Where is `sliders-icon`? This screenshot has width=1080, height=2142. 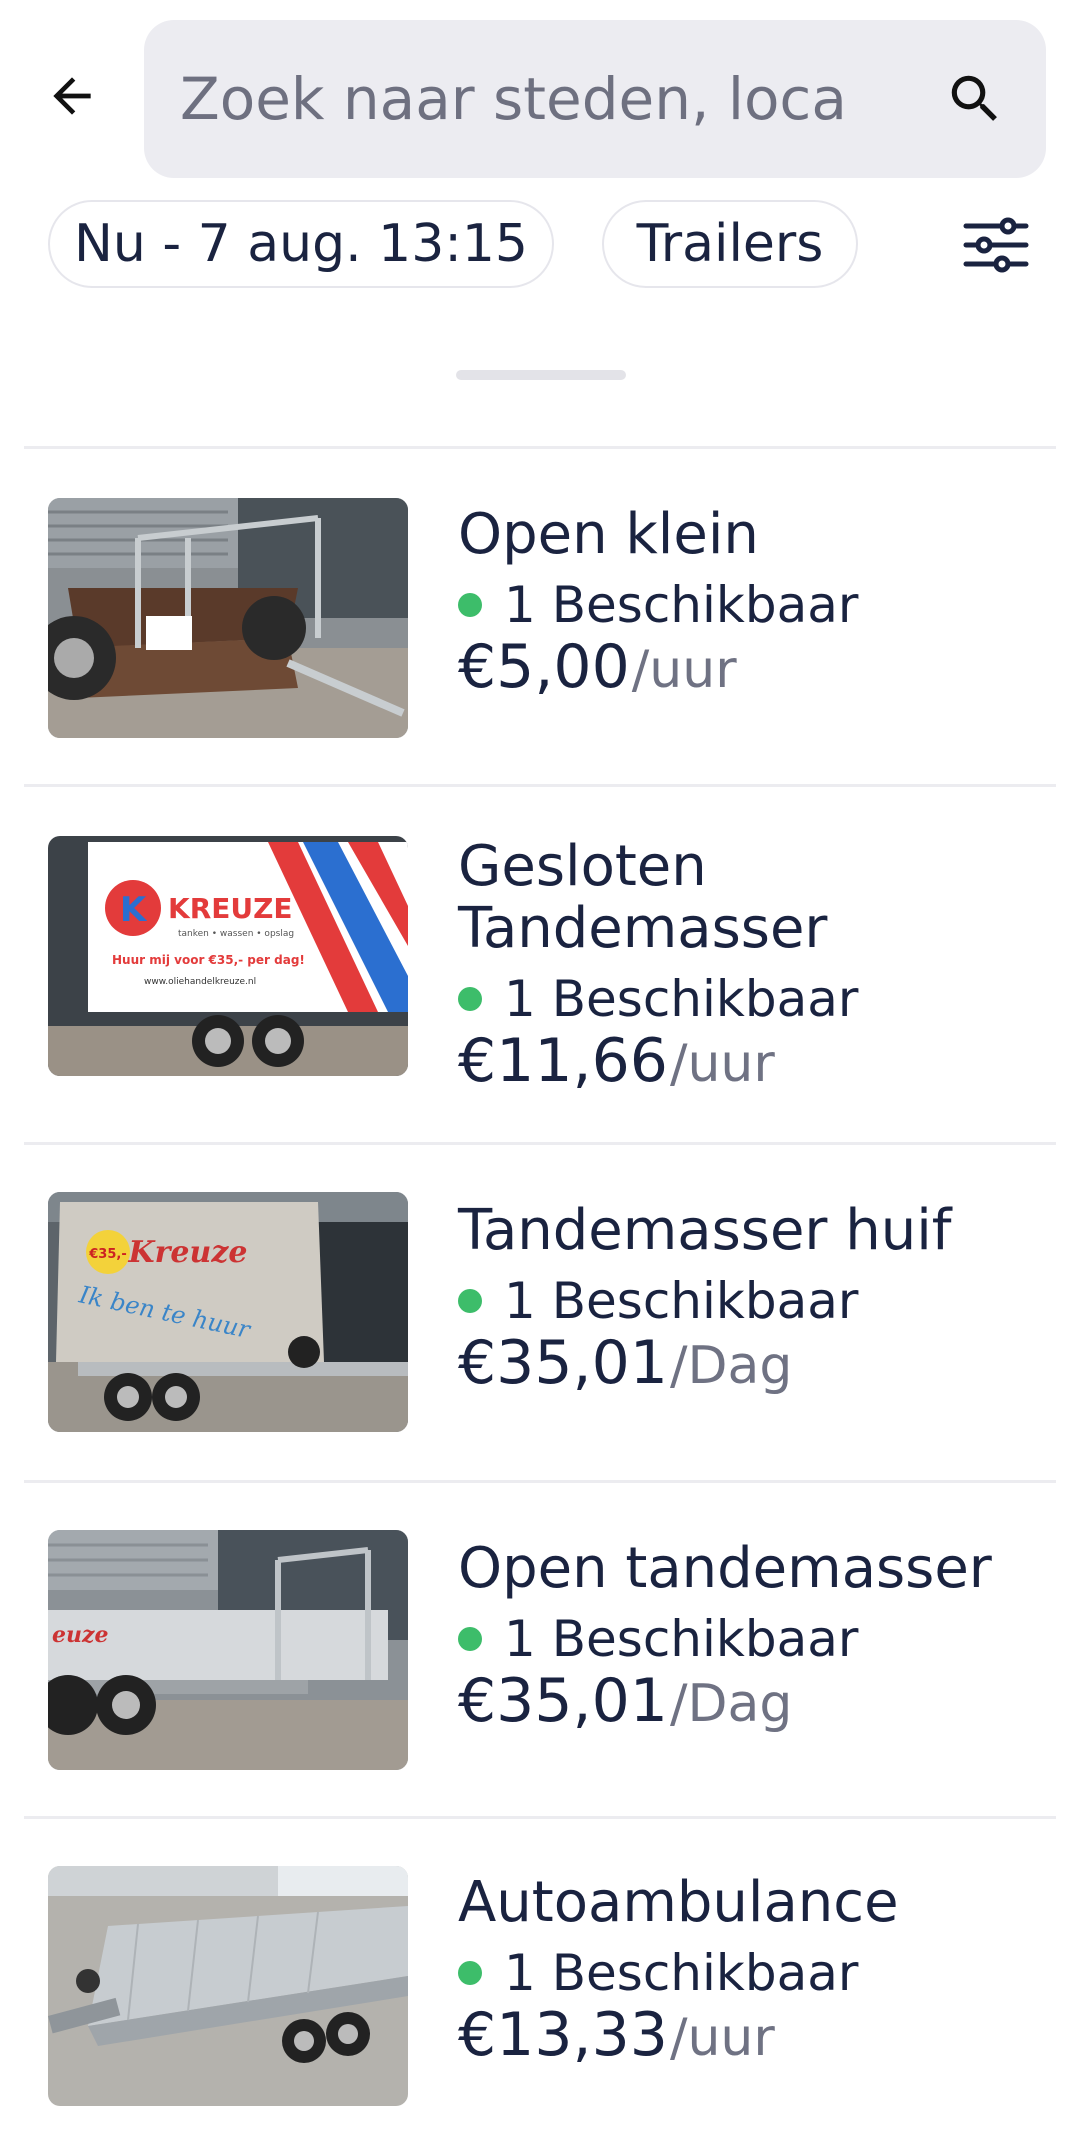
sliders-icon is located at coordinates (996, 245).